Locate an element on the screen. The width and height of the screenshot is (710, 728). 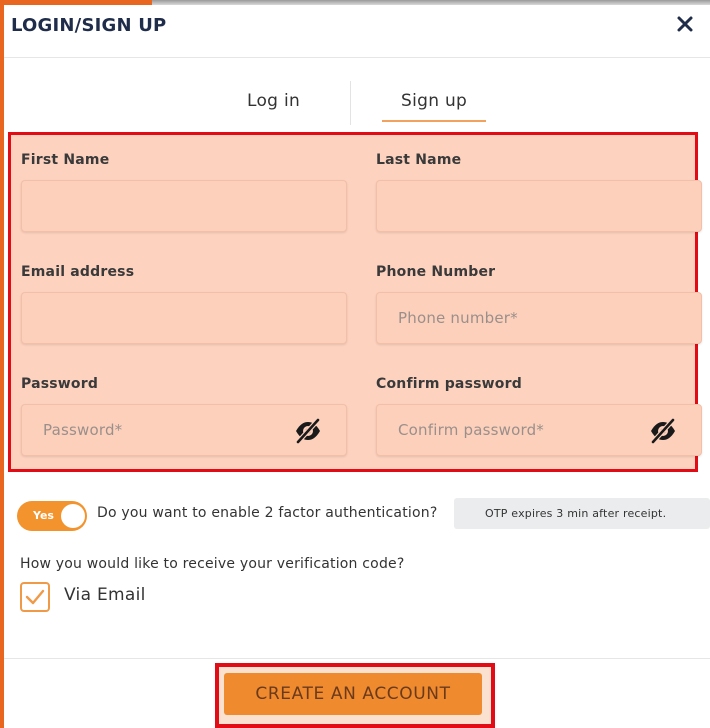
active-tab-indicator is located at coordinates (434, 121).